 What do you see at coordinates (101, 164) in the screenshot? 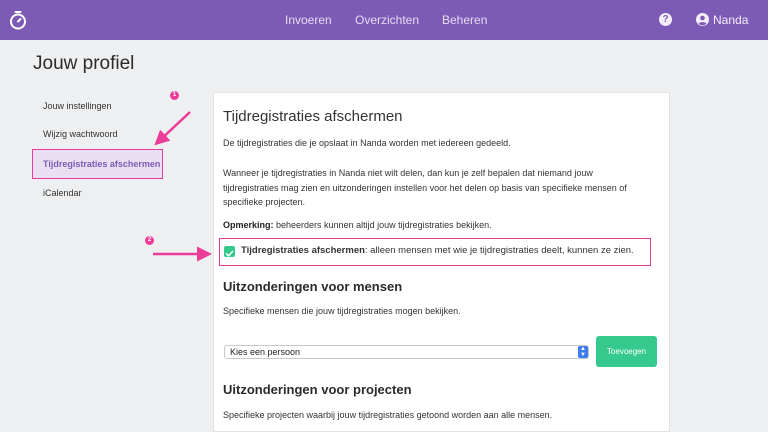
I see `sidebar-item-tijdregistraties-afschermen: Tijdregistraties afschermen` at bounding box center [101, 164].